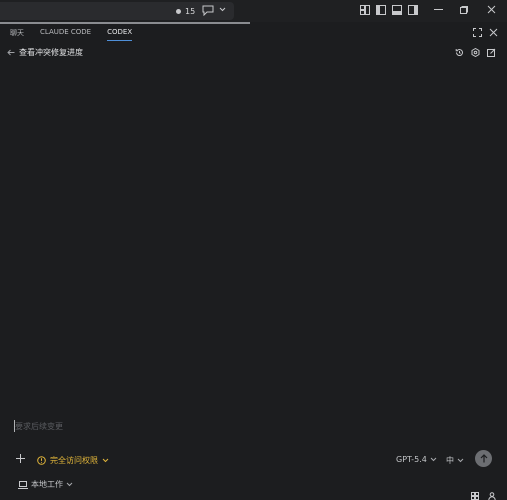 The height and width of the screenshot is (500, 507). What do you see at coordinates (190, 11) in the screenshot?
I see `notification-count: 15` at bounding box center [190, 11].